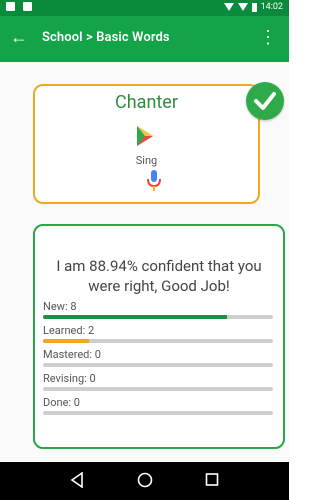 The image size is (320, 500). I want to click on app-bar: ← School > Basic Words ⋮, so click(144, 39).